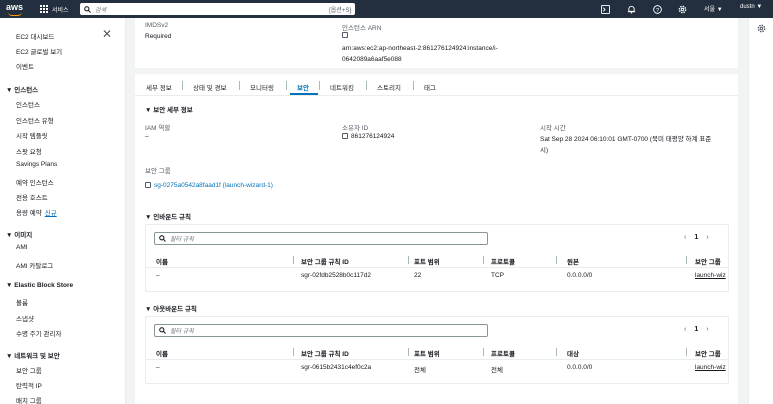 This screenshot has height=404, width=773. I want to click on sidebar-section-ebs: ▼ Elastic Block Store, so click(39, 285).